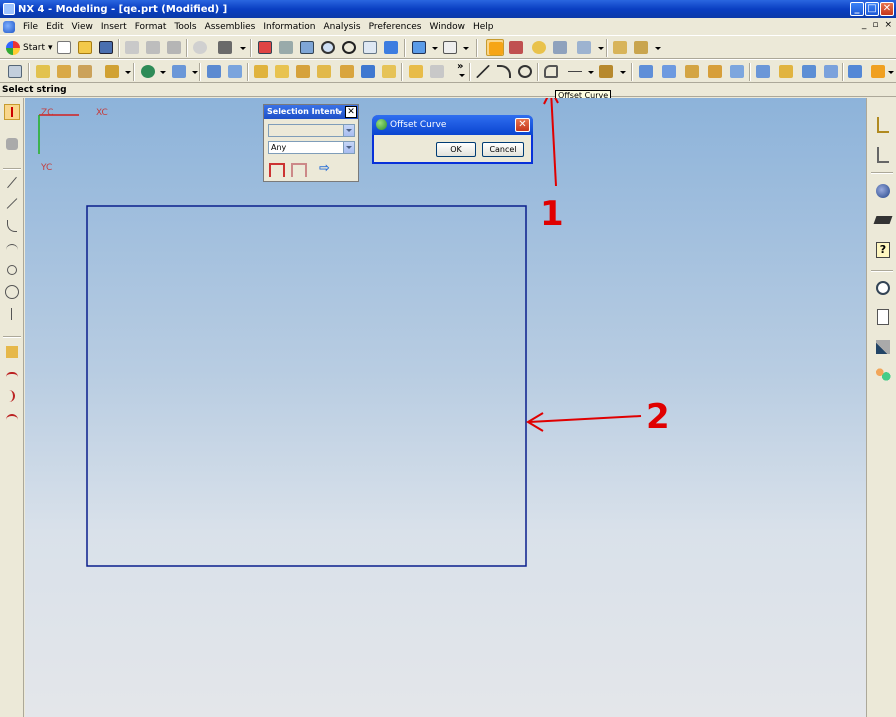  I want to click on trimmed-sheet-button, so click(831, 71).